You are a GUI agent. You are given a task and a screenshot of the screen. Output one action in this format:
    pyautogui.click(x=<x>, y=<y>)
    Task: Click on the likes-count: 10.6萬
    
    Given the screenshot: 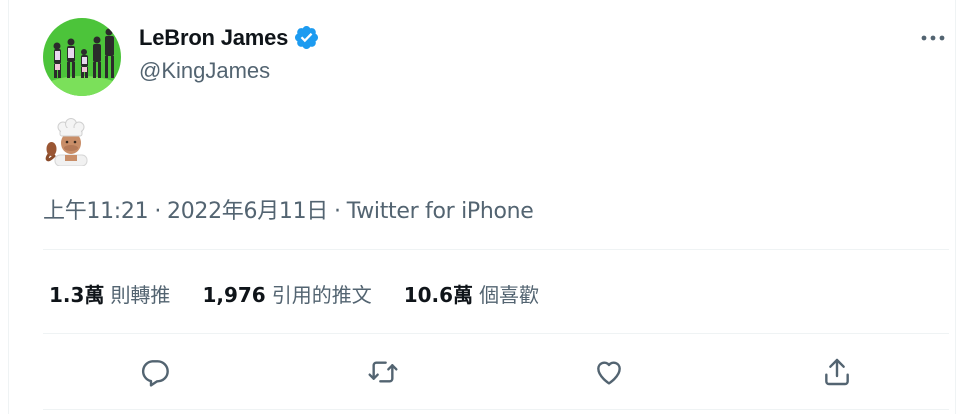 What is the action you would take?
    pyautogui.click(x=438, y=295)
    